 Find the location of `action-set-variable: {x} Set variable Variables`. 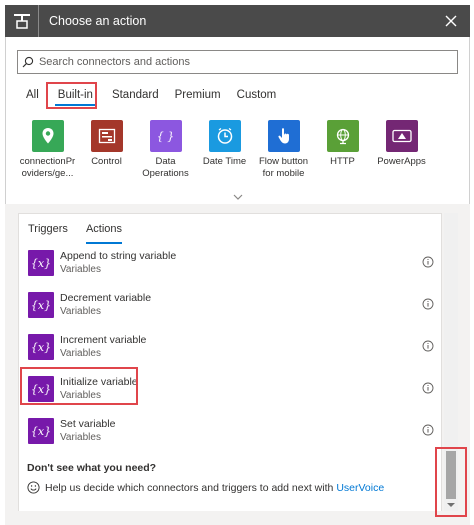

action-set-variable: {x} Set variable Variables is located at coordinates (233, 431).